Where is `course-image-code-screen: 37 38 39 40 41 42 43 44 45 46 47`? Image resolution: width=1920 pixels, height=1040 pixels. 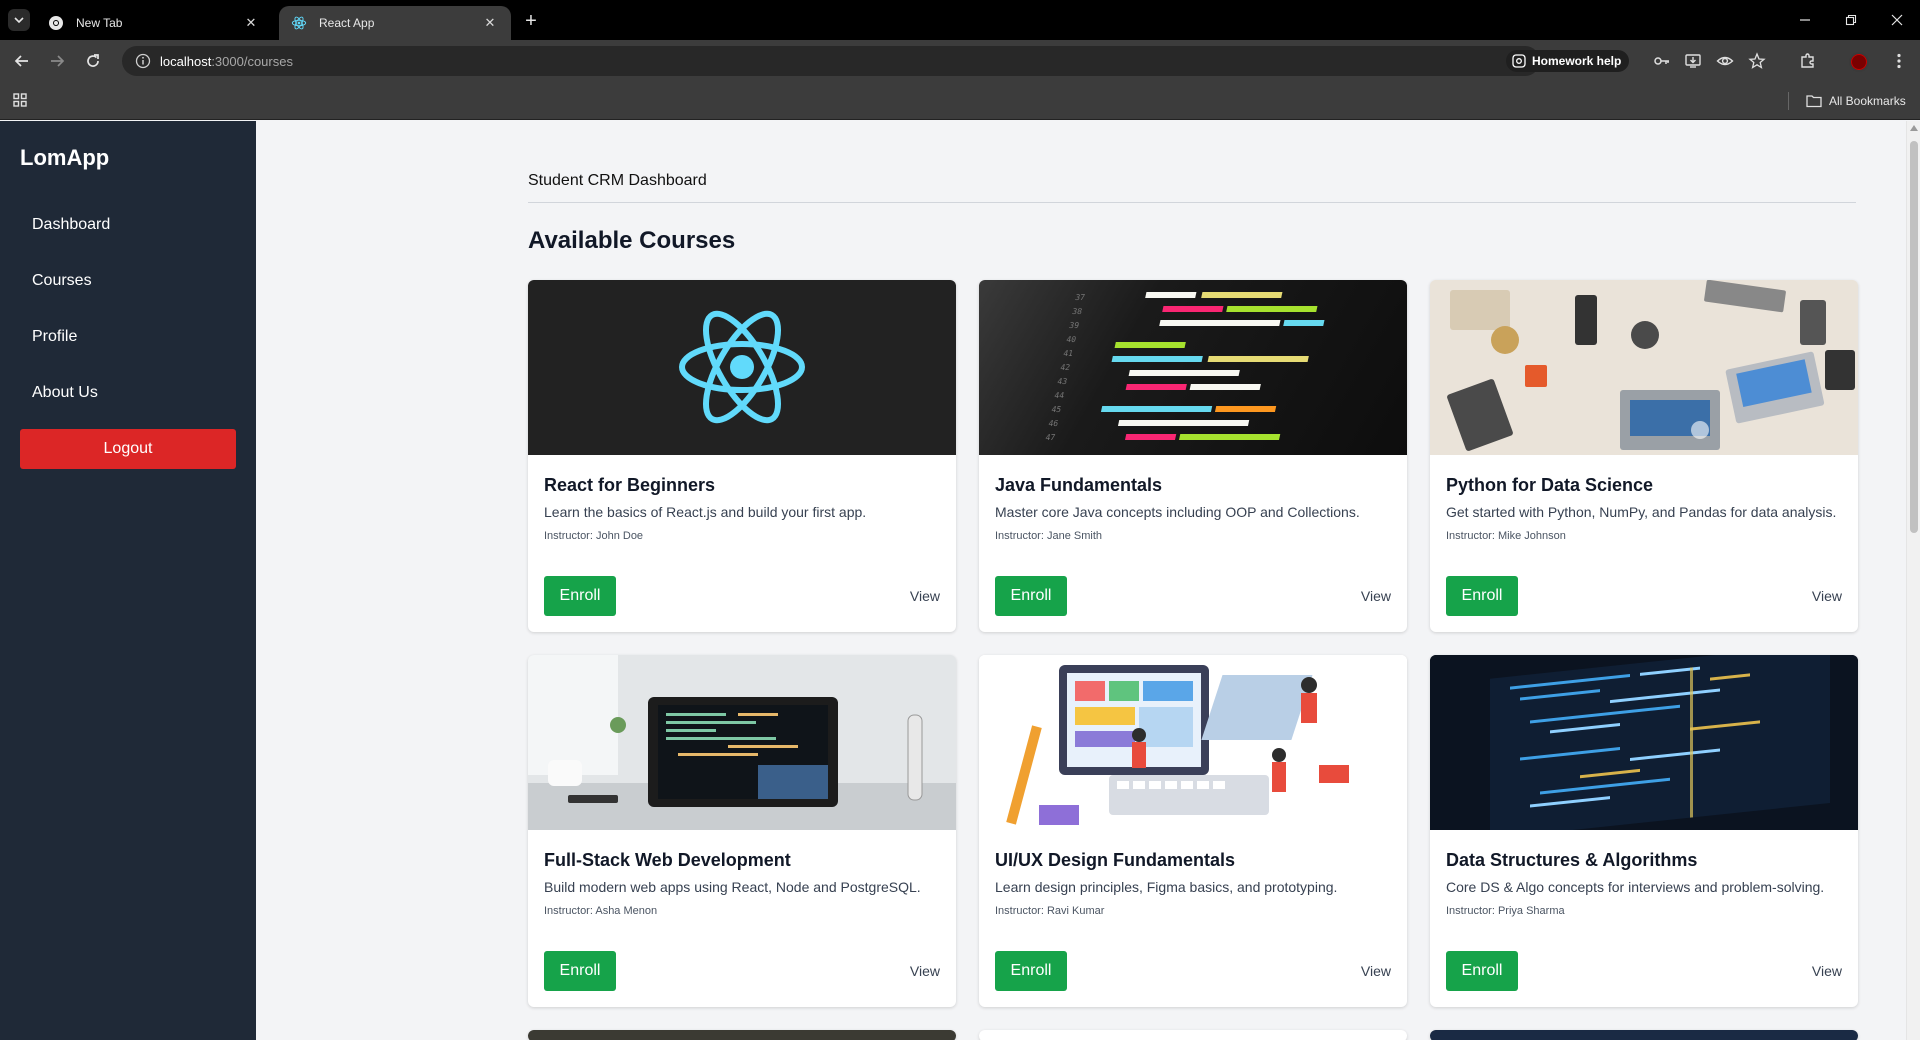
course-image-code-screen: 37 38 39 40 41 42 43 44 45 46 47 is located at coordinates (1193, 367).